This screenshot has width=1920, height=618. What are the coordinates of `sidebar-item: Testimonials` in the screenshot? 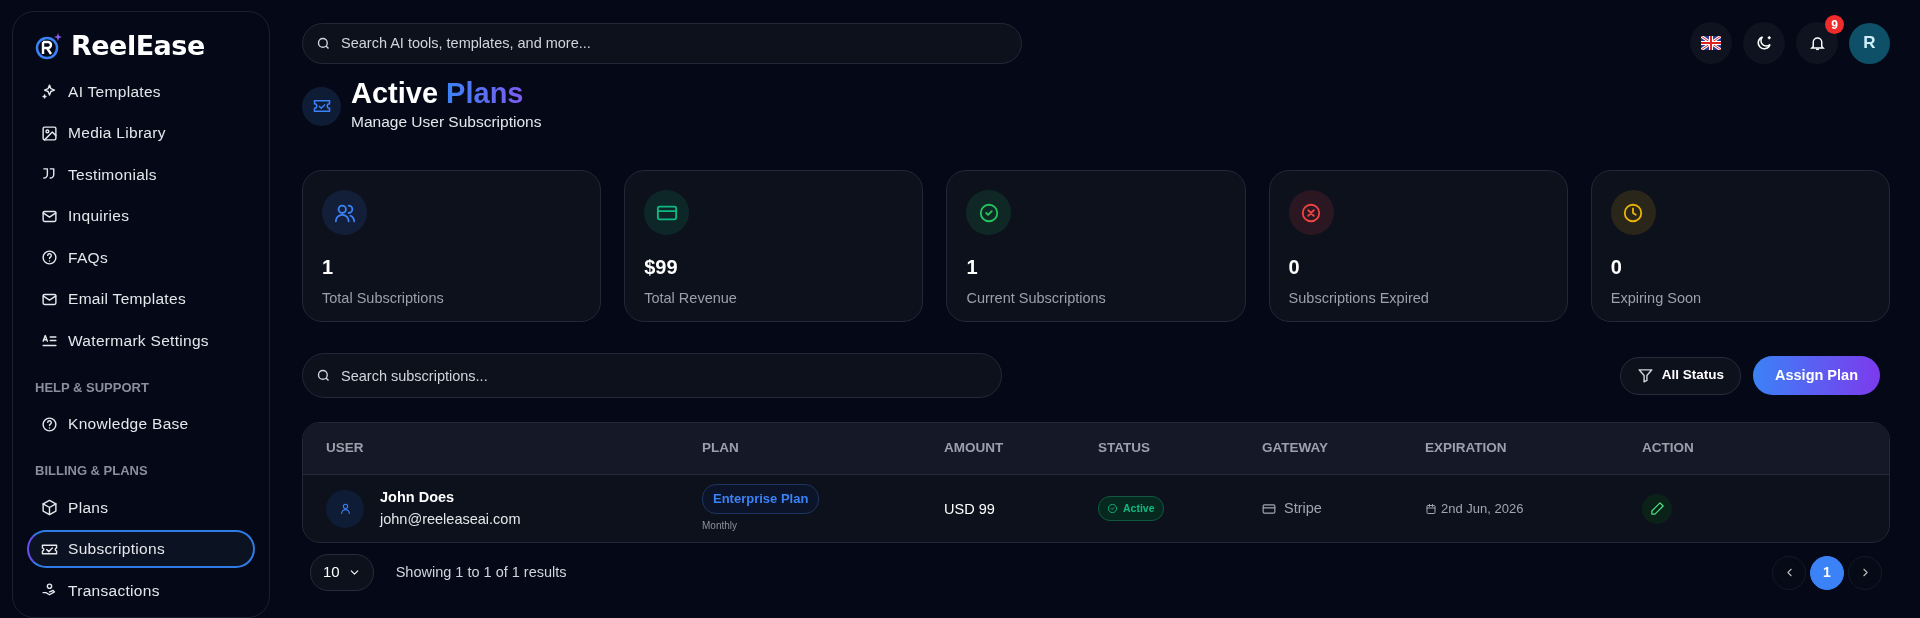 It's located at (141, 174).